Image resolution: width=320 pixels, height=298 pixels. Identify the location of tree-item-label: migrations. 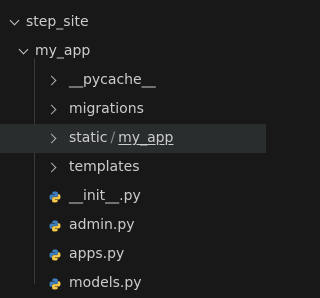
(106, 109).